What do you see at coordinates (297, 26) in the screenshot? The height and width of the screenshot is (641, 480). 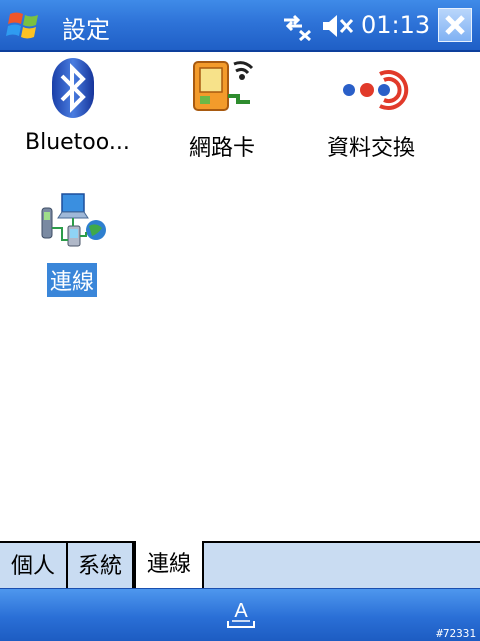 I see `connectivity-status-icon` at bounding box center [297, 26].